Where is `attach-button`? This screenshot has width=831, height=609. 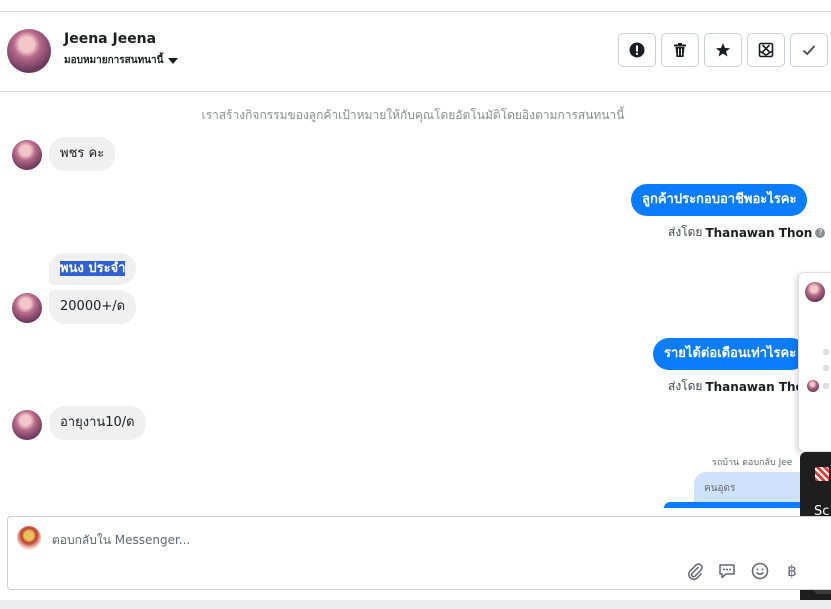
attach-button is located at coordinates (695, 571).